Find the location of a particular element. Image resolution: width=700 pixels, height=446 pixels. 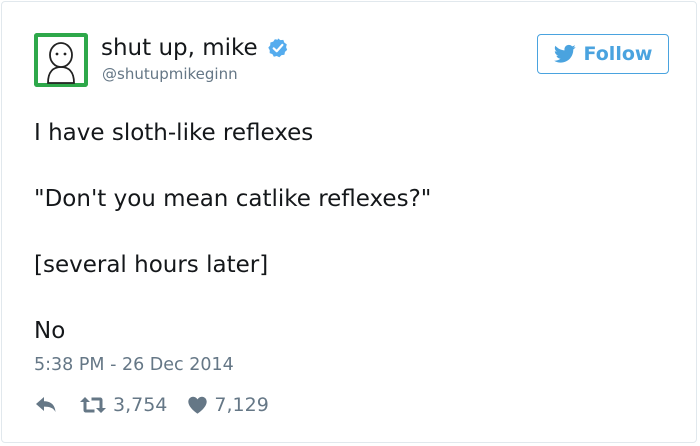

tweet-text-line: I have sloth-like reflexes is located at coordinates (174, 133).